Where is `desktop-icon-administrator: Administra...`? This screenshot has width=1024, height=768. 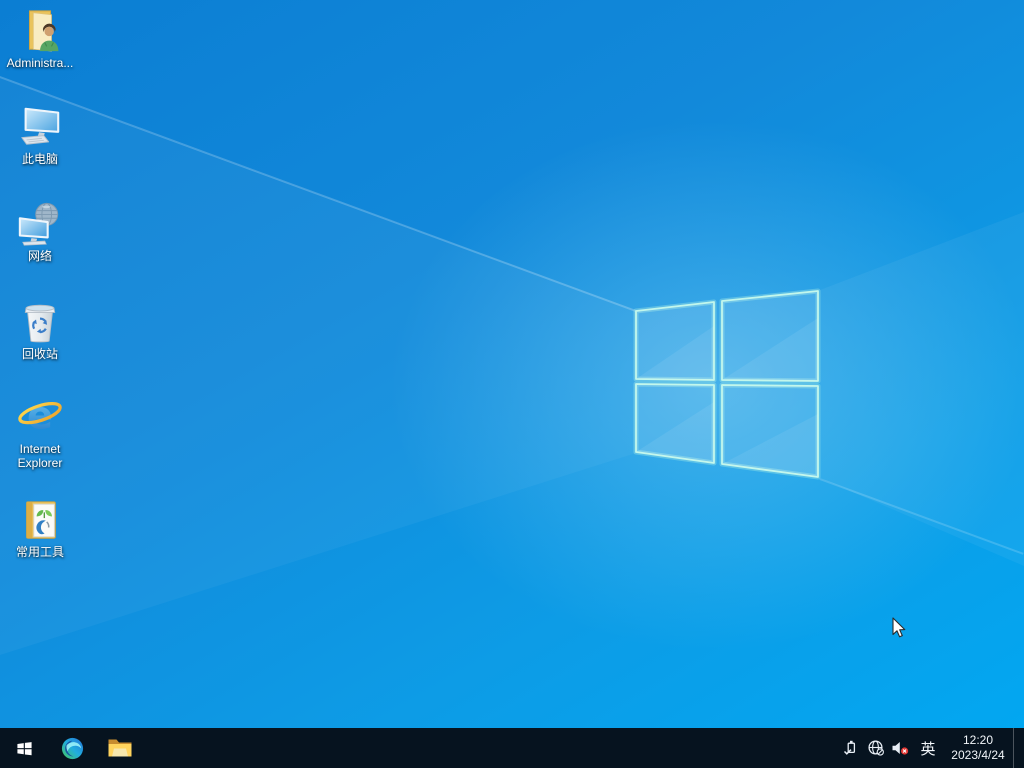
desktop-icon-administrator: Administra... is located at coordinates (40, 39).